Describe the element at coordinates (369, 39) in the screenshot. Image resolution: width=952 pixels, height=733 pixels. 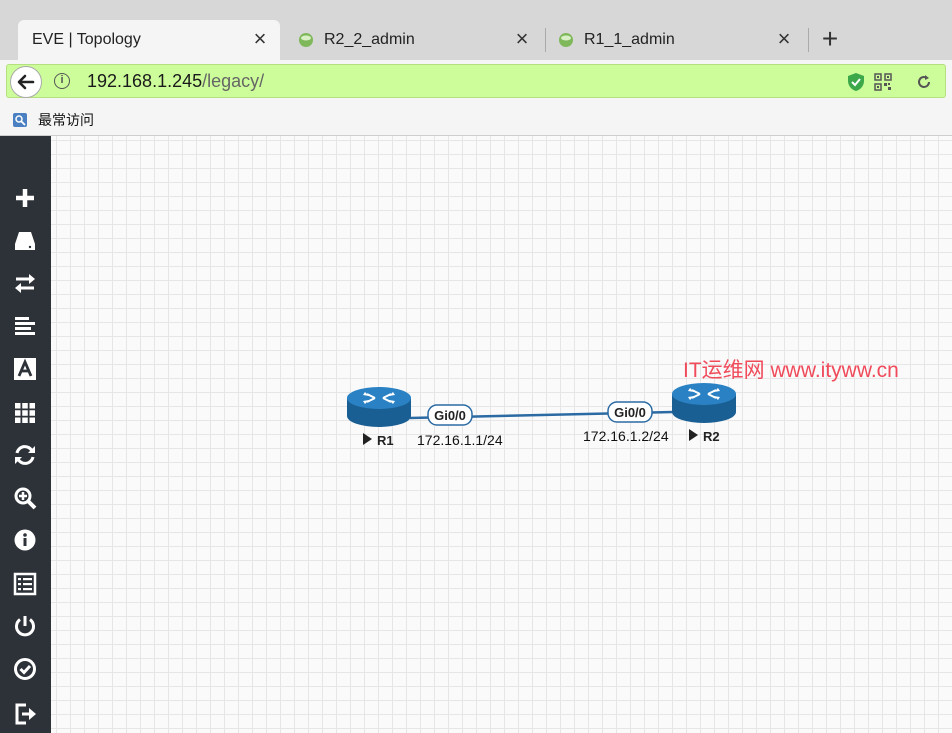
I see `tab-title: R2_2_admin` at that location.